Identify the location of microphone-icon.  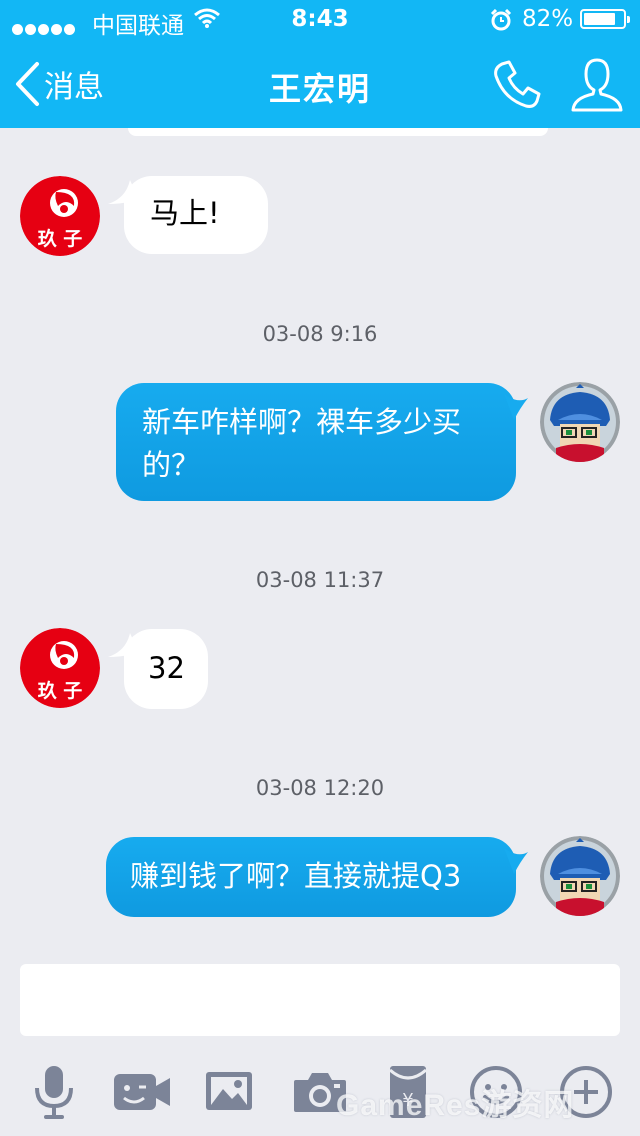
(54, 1092).